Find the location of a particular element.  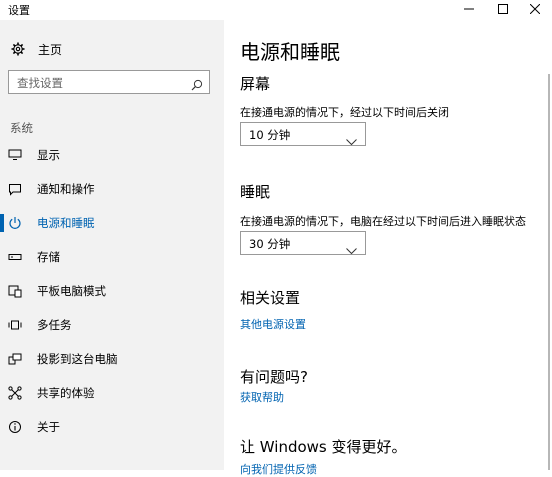

home-nav-item: 主页 is located at coordinates (36, 49).